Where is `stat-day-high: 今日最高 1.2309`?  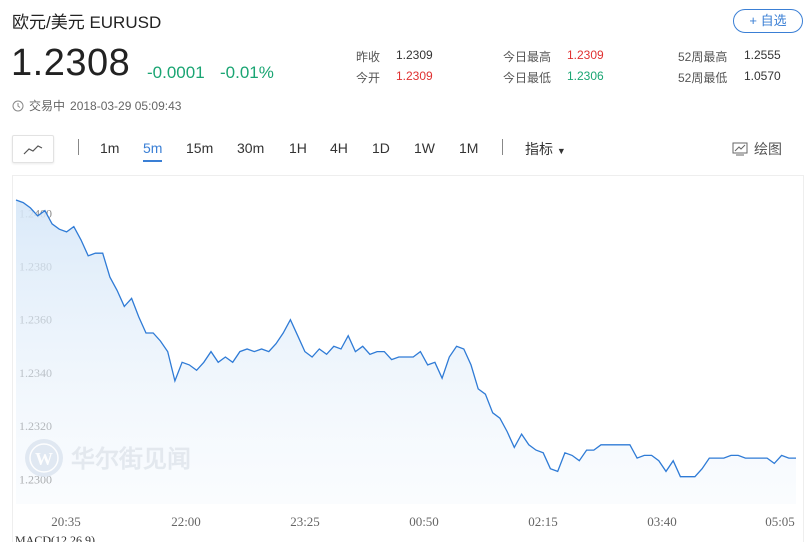 stat-day-high: 今日最高 1.2309 is located at coordinates (553, 56).